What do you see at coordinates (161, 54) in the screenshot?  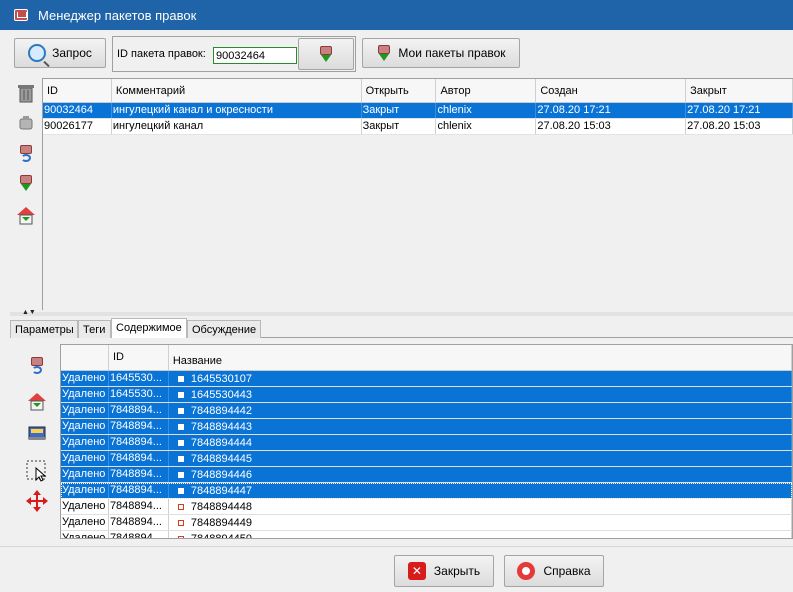 I see `package-id-label: ID пакета правок:` at bounding box center [161, 54].